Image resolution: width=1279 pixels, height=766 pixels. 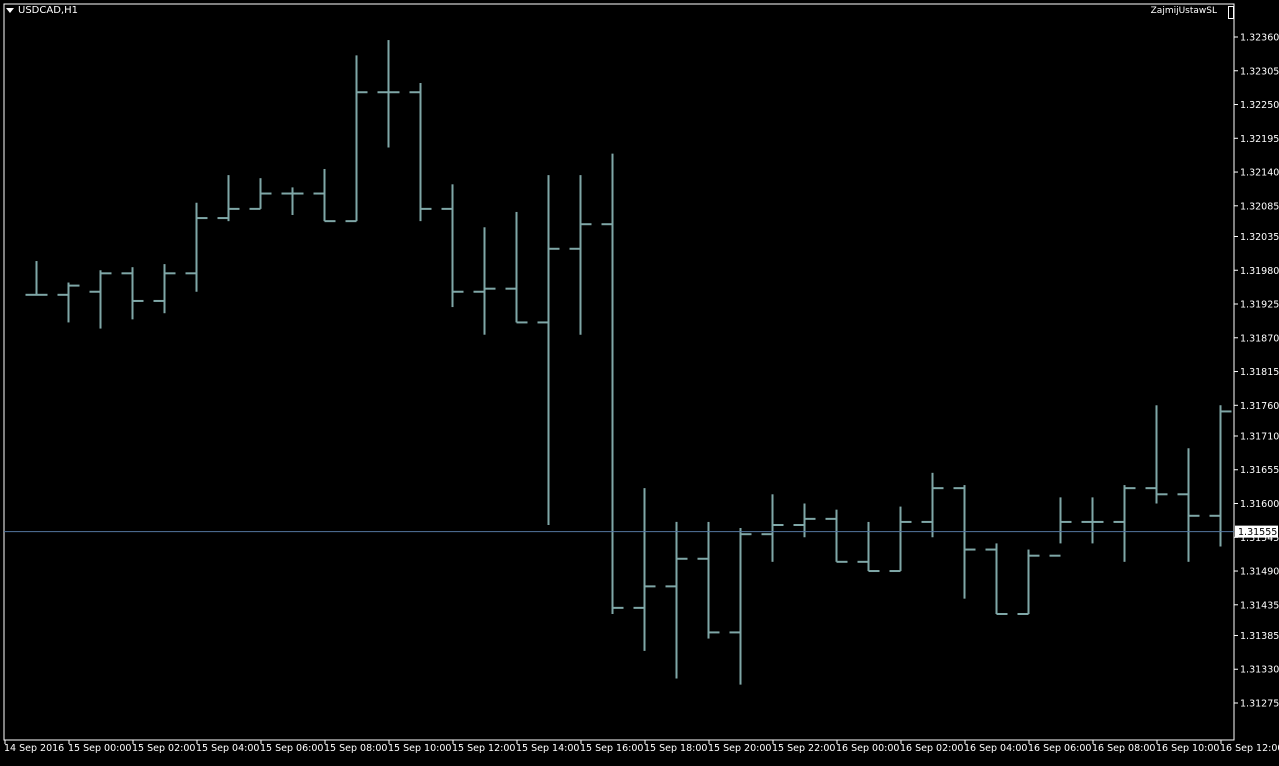 What do you see at coordinates (291, 748) in the screenshot?
I see `x-tick-label: 15 Sep 06:00` at bounding box center [291, 748].